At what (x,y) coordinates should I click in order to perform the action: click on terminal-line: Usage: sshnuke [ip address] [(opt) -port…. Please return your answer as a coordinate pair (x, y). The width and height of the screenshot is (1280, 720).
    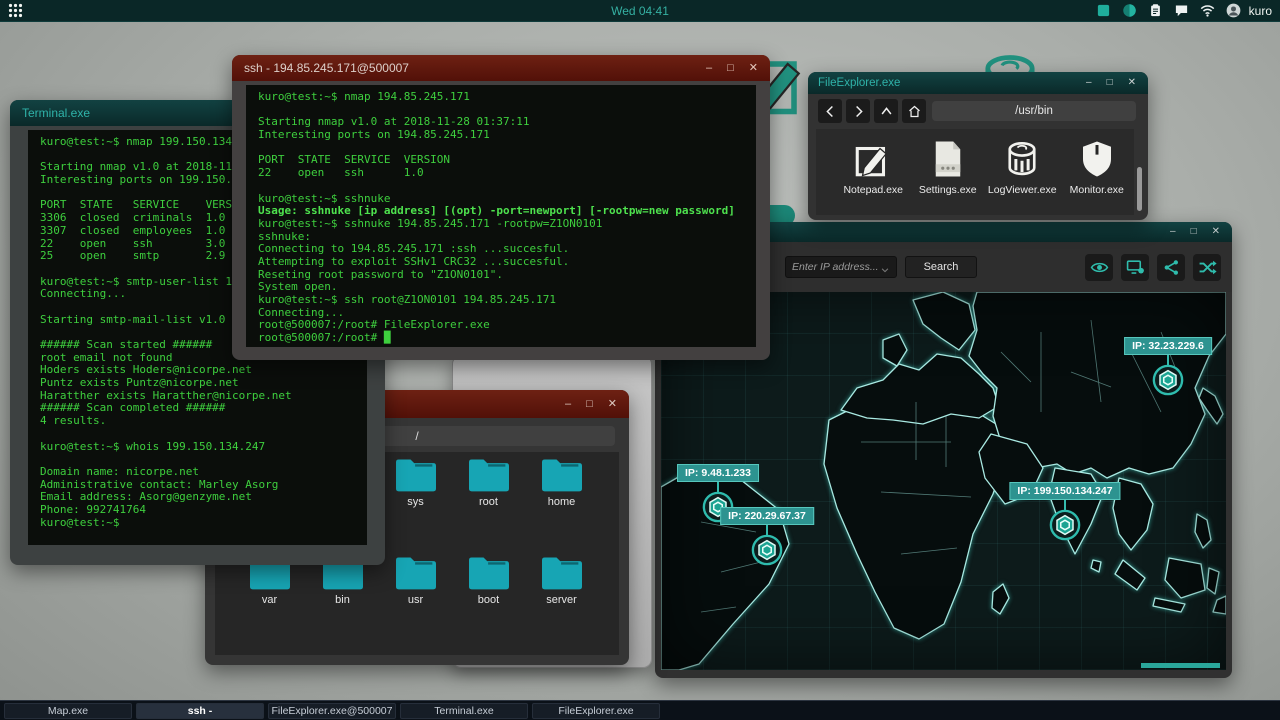
    Looking at the image, I should click on (496, 211).